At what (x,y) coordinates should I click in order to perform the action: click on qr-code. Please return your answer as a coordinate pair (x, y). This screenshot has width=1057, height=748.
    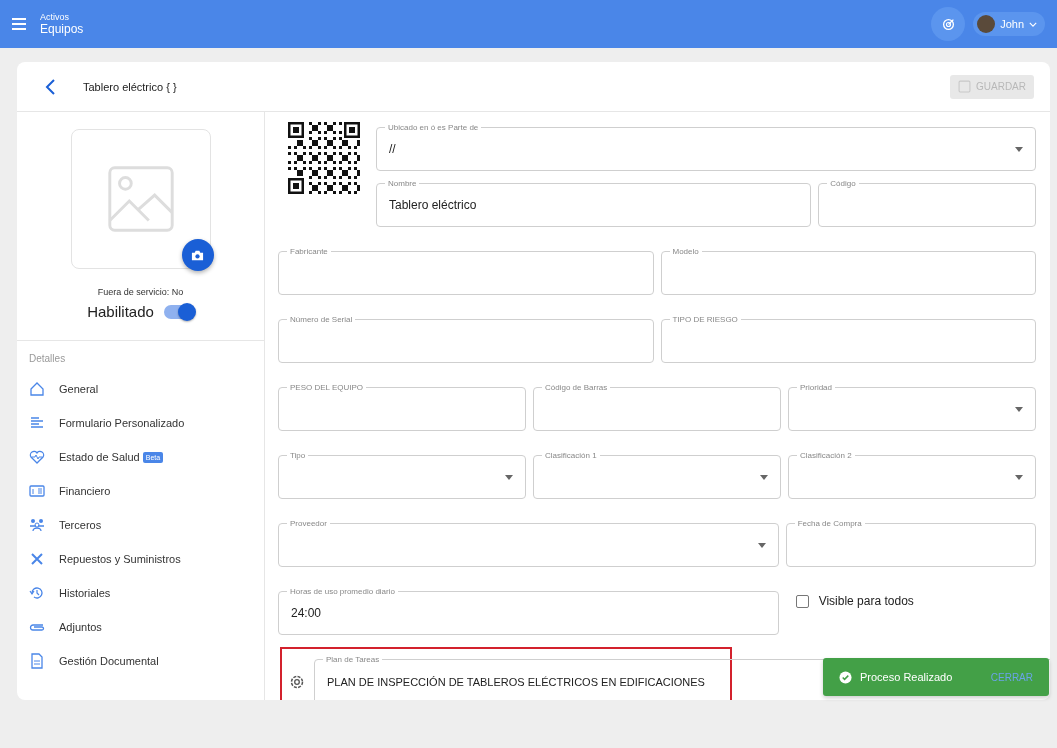
    Looking at the image, I should click on (324, 158).